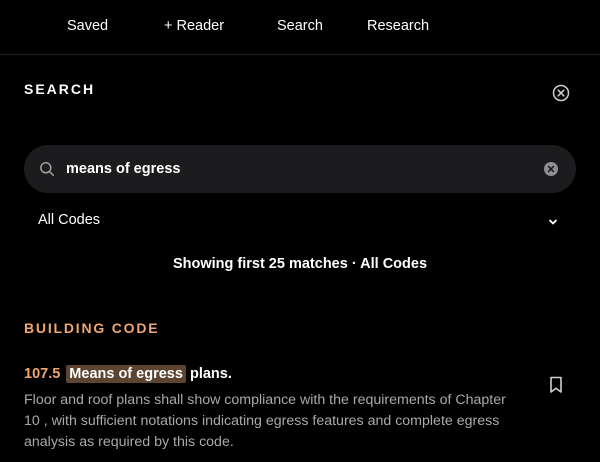 The image size is (600, 462). I want to click on top-nav-bar: Saved + Reader Search Research, so click(300, 27).